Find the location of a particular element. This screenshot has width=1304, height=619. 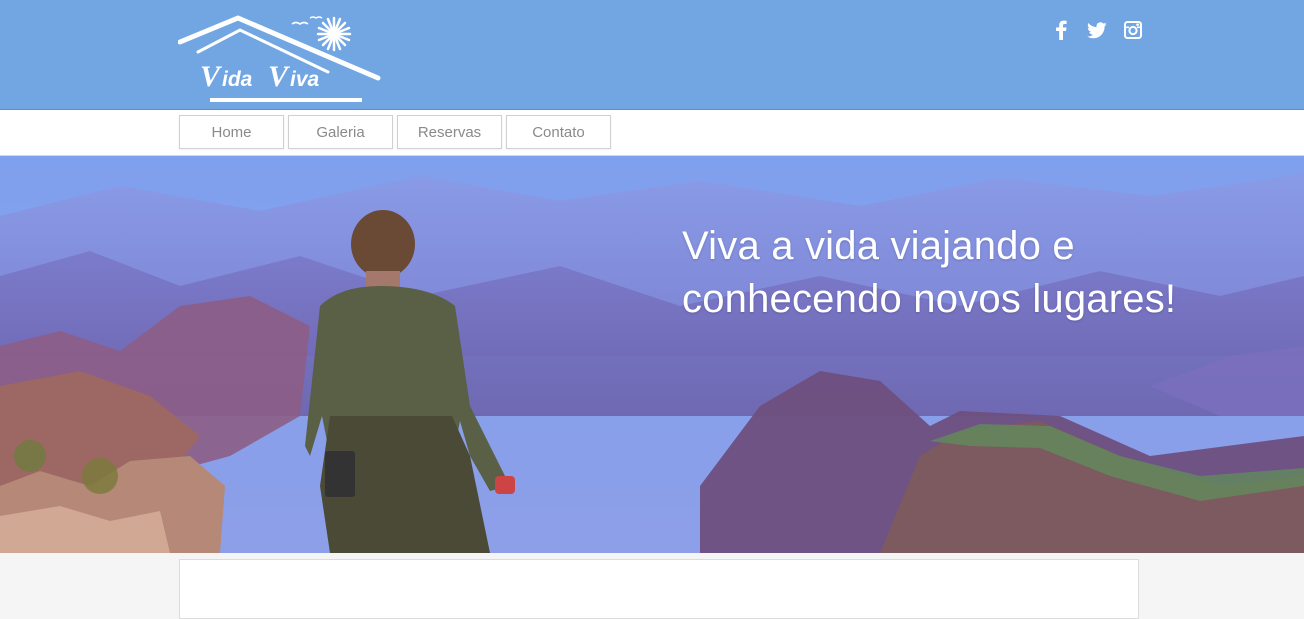

nav-item-galeria: Galeria is located at coordinates (340, 132).